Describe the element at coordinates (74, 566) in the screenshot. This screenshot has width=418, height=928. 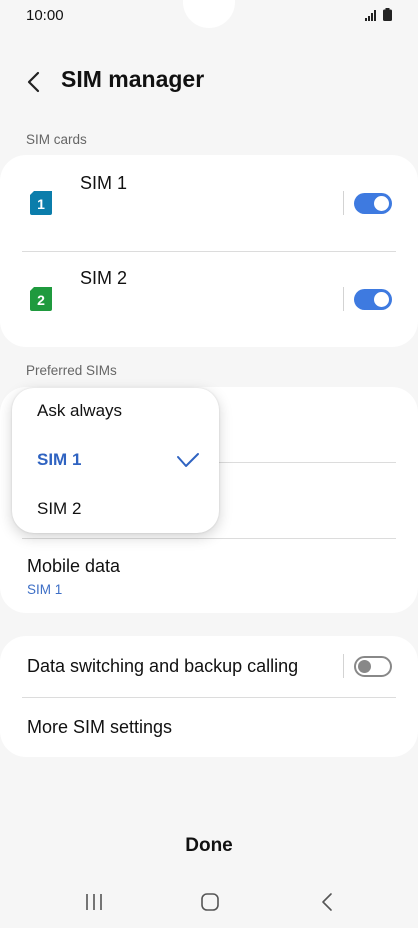
I see `mobile-data-label: Mobile data` at that location.